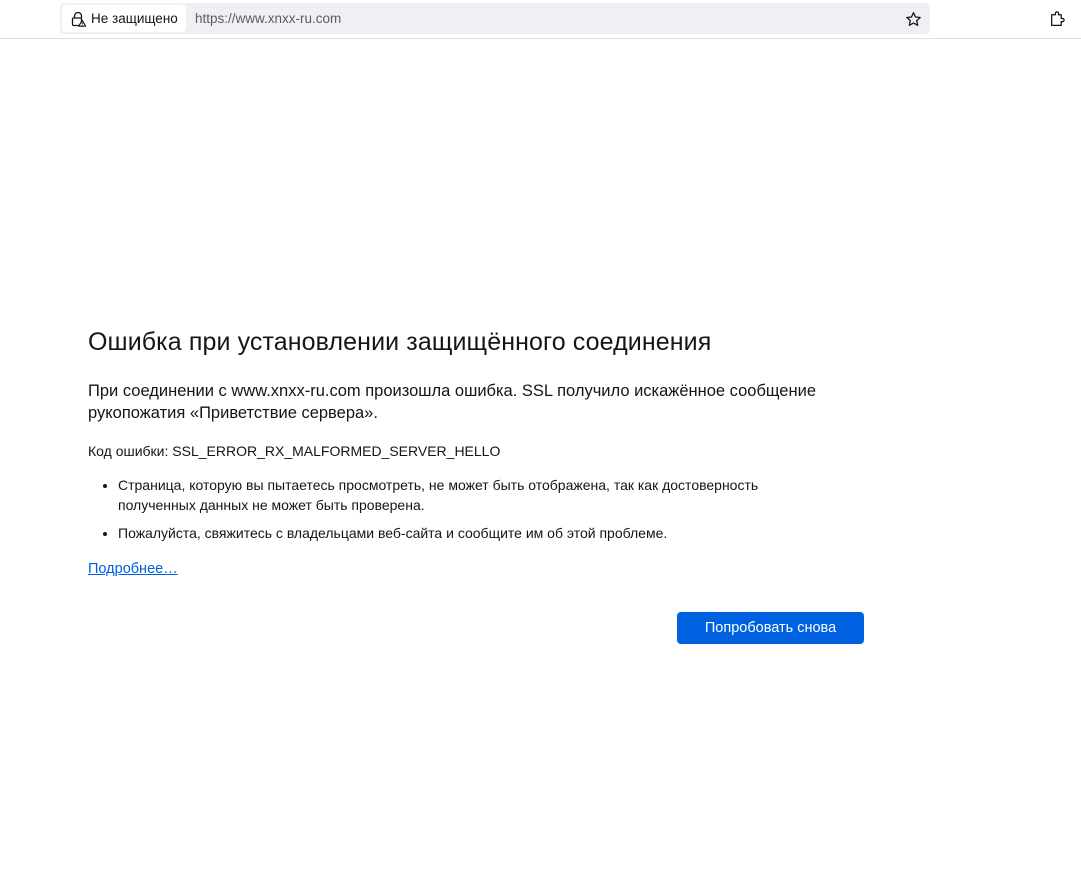 The width and height of the screenshot is (1081, 891). What do you see at coordinates (913, 19) in the screenshot?
I see `bookmark-star-icon` at bounding box center [913, 19].